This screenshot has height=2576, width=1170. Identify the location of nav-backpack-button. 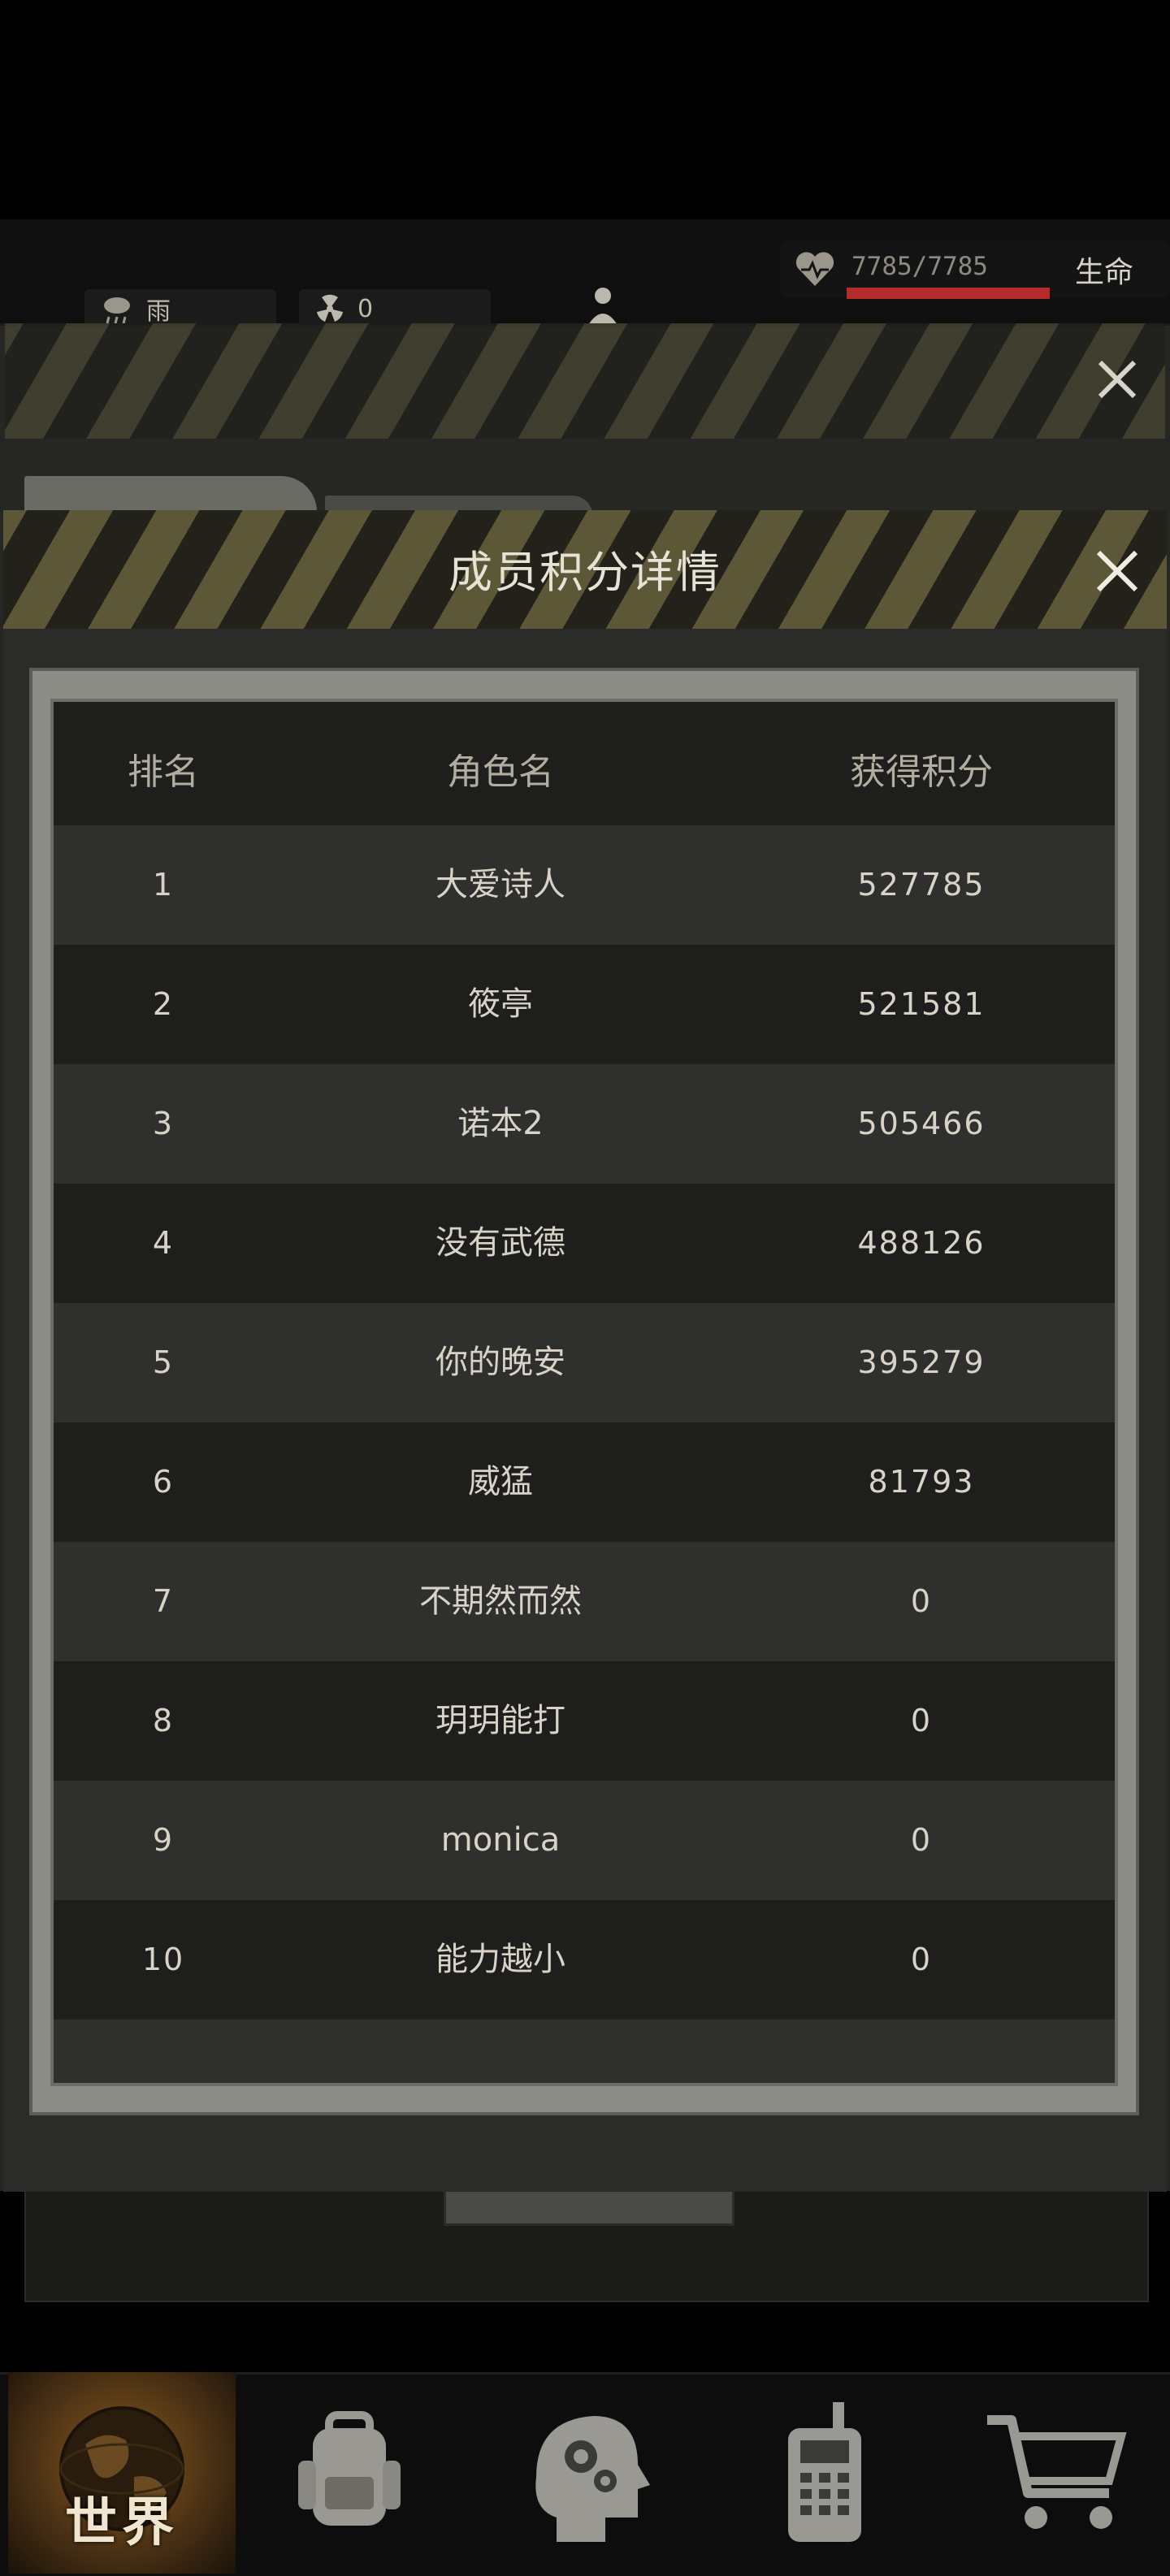
(349, 2473).